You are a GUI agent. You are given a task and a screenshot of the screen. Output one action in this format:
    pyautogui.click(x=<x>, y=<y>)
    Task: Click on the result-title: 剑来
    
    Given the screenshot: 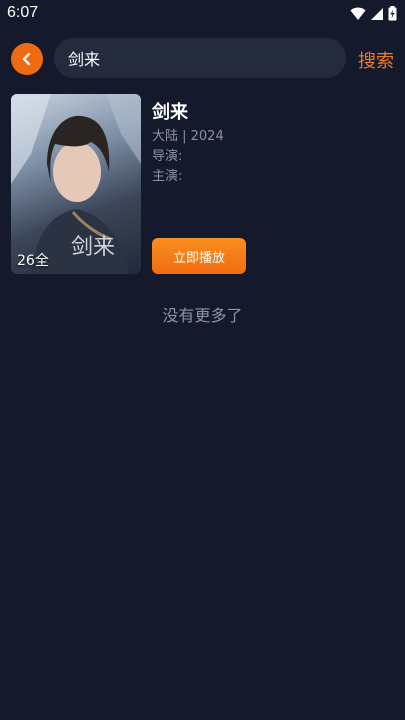 What is the action you would take?
    pyautogui.click(x=170, y=111)
    